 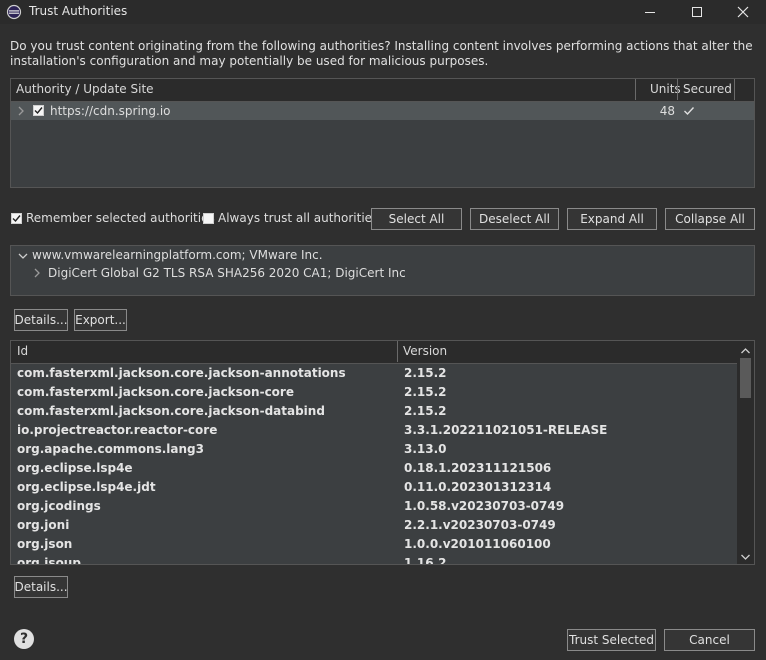 I want to click on unit-id: org.jsoup, so click(x=49, y=560).